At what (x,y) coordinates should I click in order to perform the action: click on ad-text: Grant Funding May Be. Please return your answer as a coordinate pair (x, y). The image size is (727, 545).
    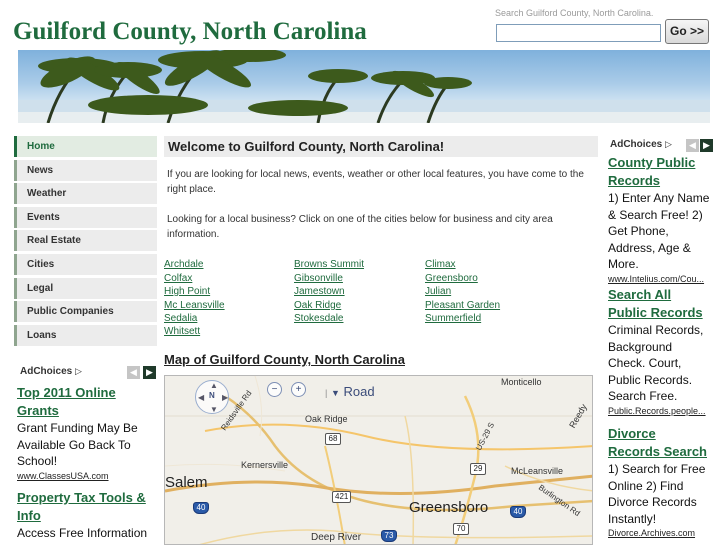
    Looking at the image, I should click on (77, 428).